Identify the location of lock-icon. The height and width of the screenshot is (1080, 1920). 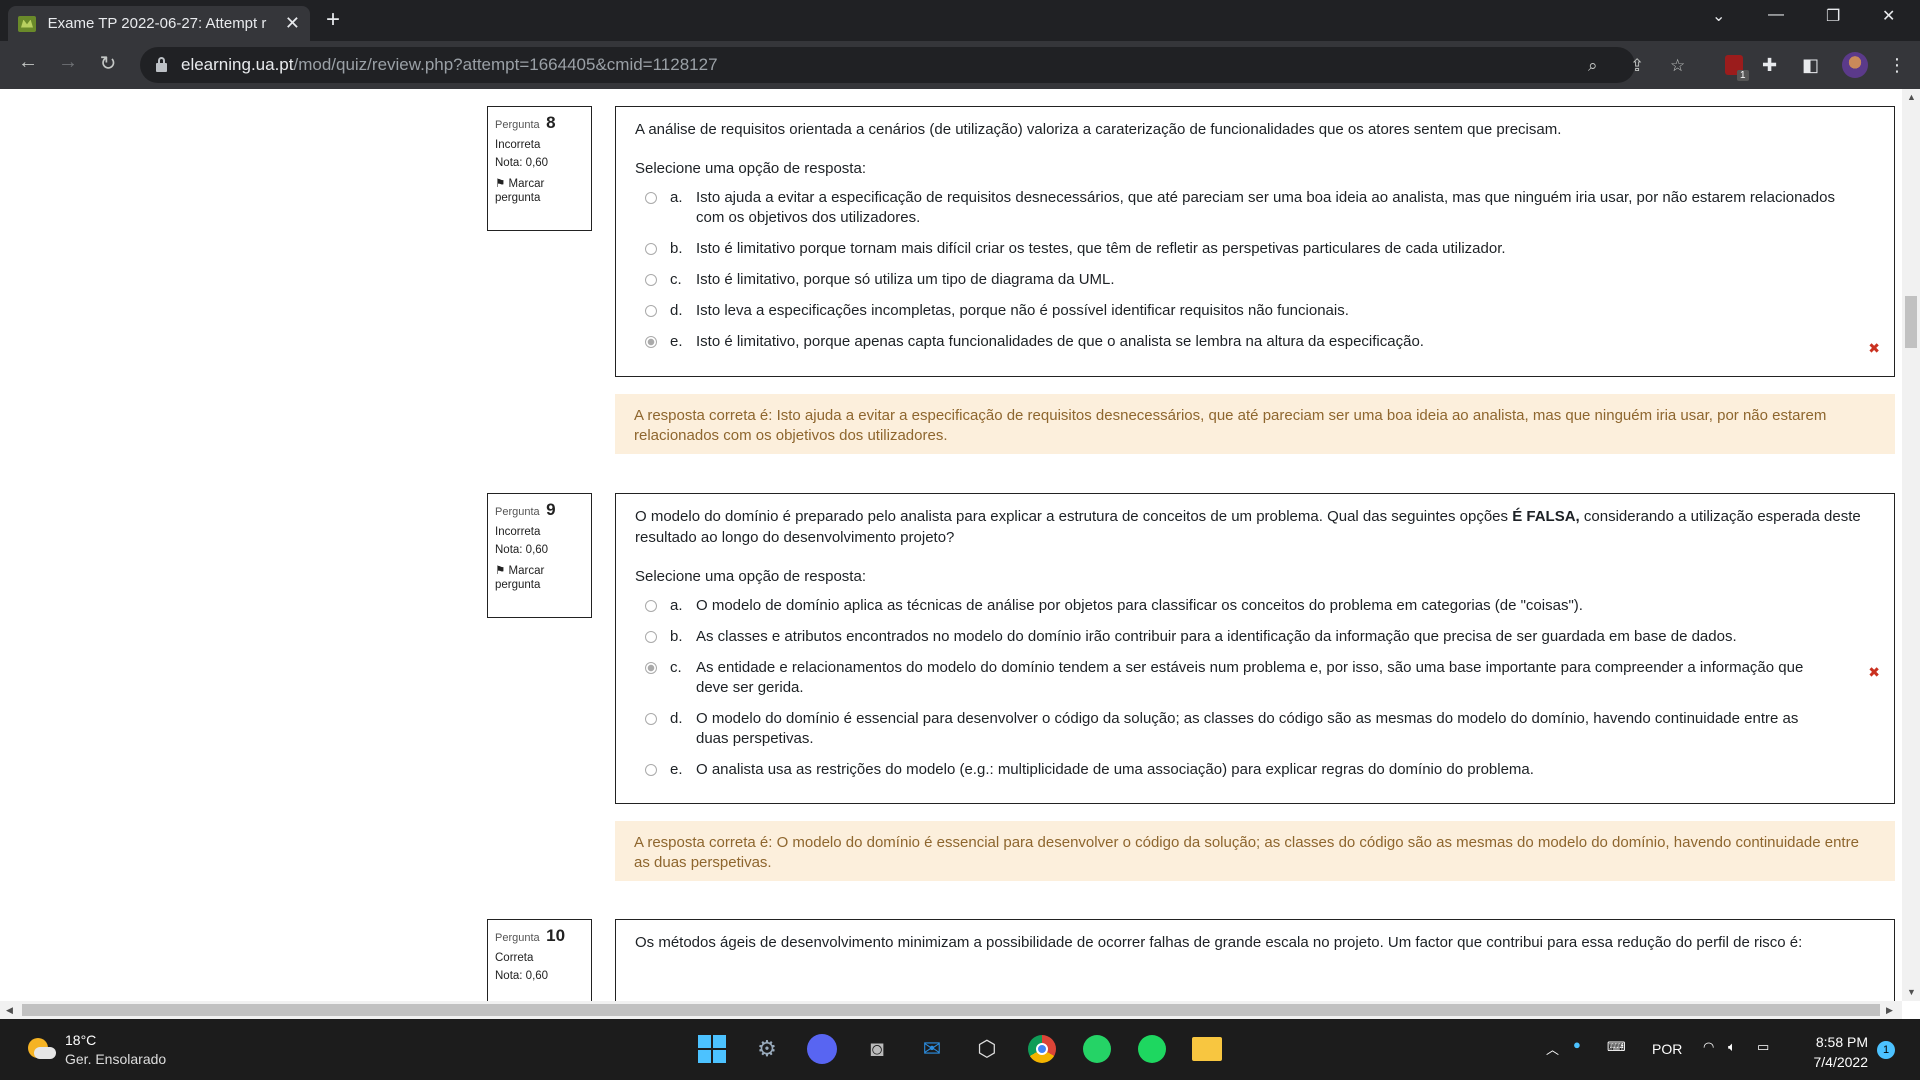
(161, 64).